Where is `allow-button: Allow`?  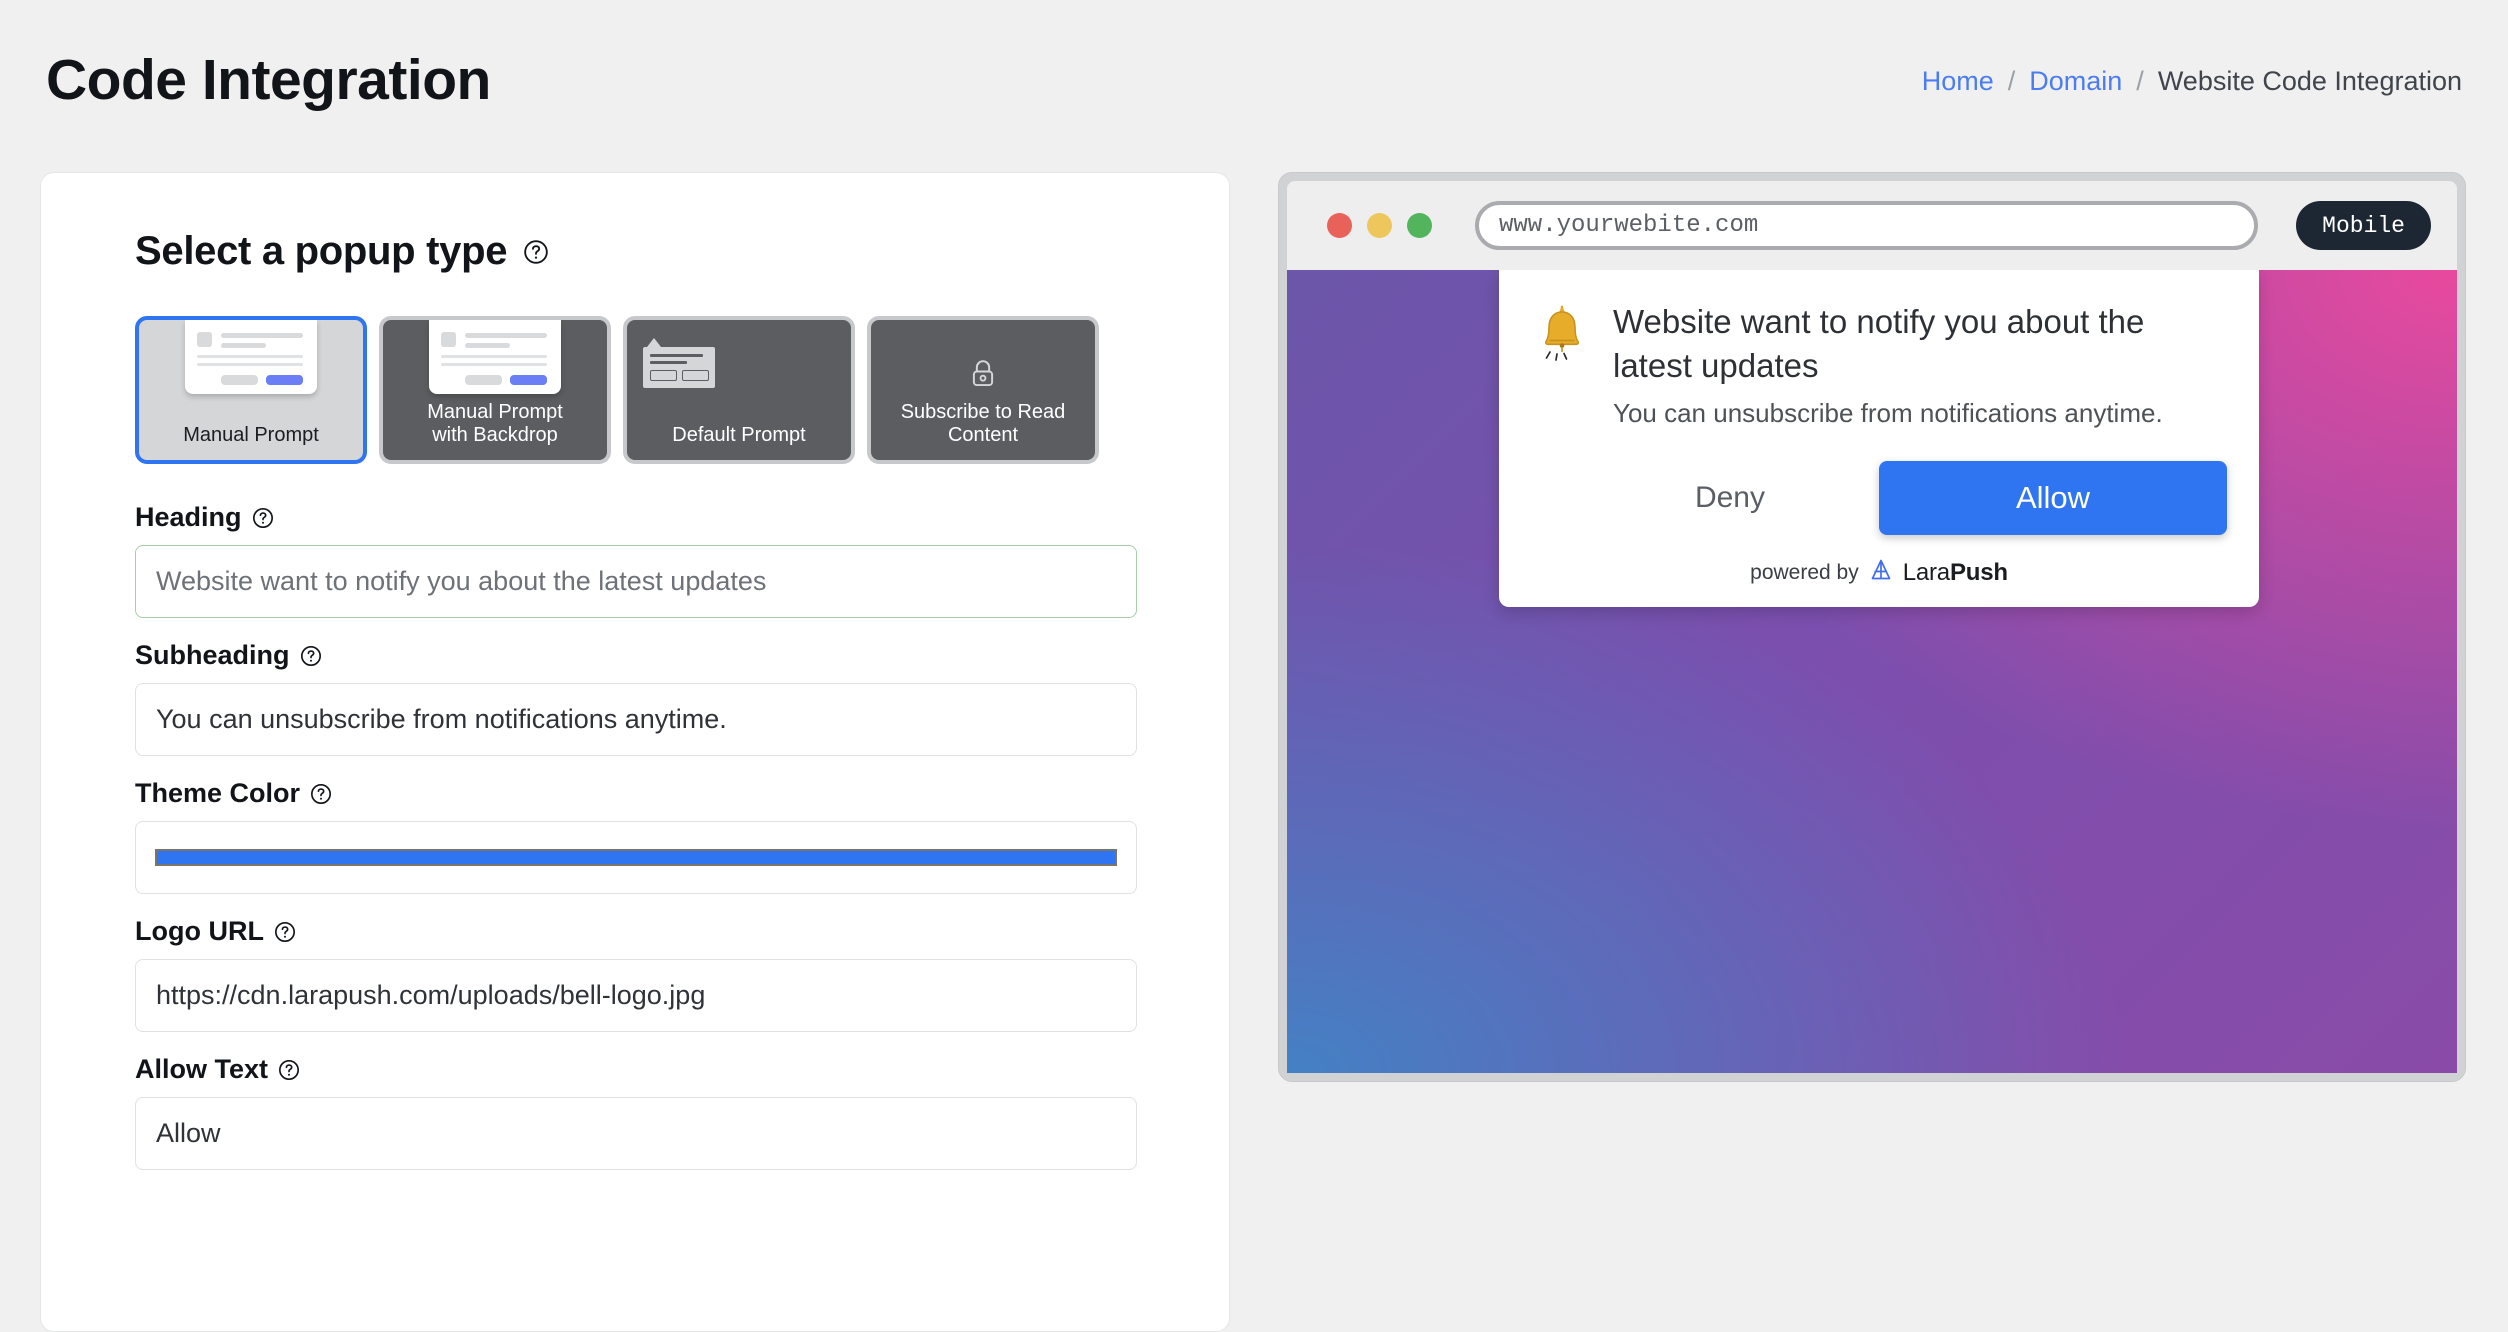 allow-button: Allow is located at coordinates (2053, 497).